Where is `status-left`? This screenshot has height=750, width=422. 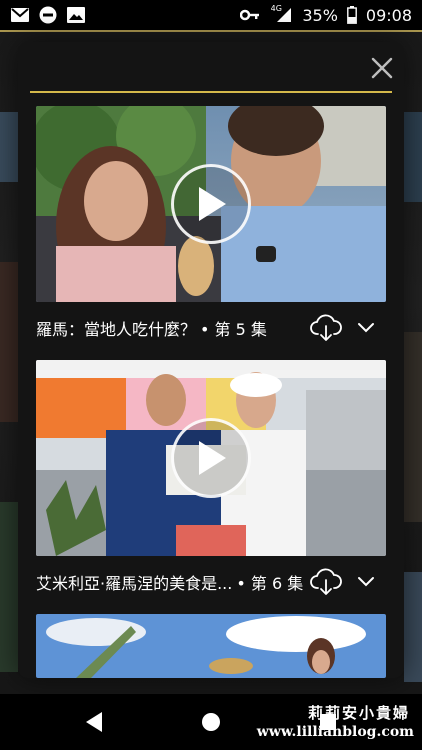
status-left is located at coordinates (48, 15).